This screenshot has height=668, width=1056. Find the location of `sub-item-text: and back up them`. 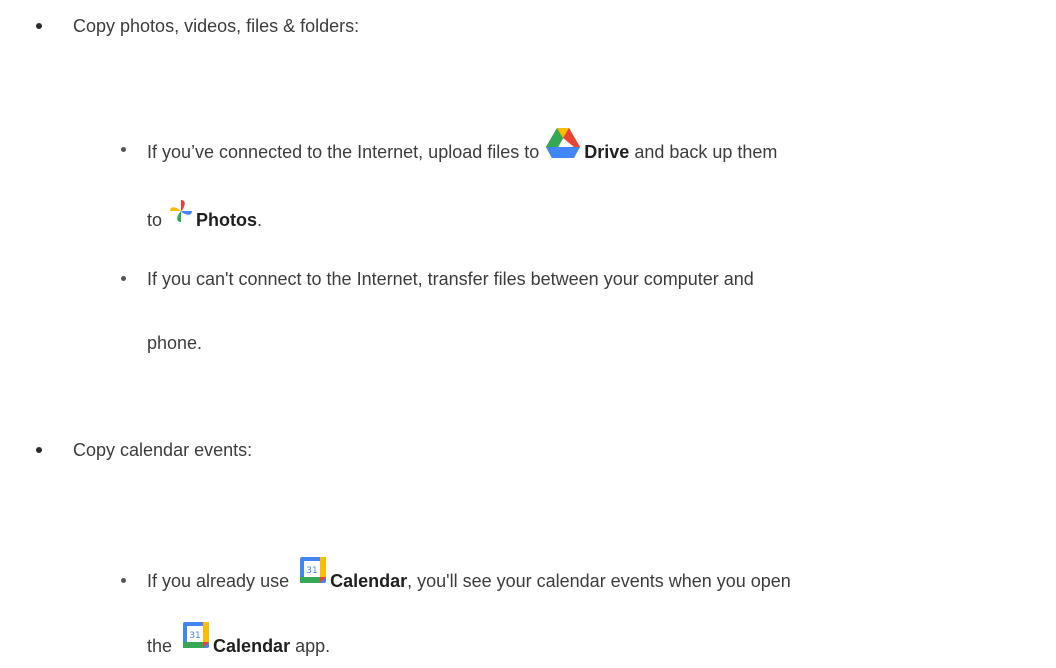

sub-item-text: and back up them is located at coordinates (706, 151).